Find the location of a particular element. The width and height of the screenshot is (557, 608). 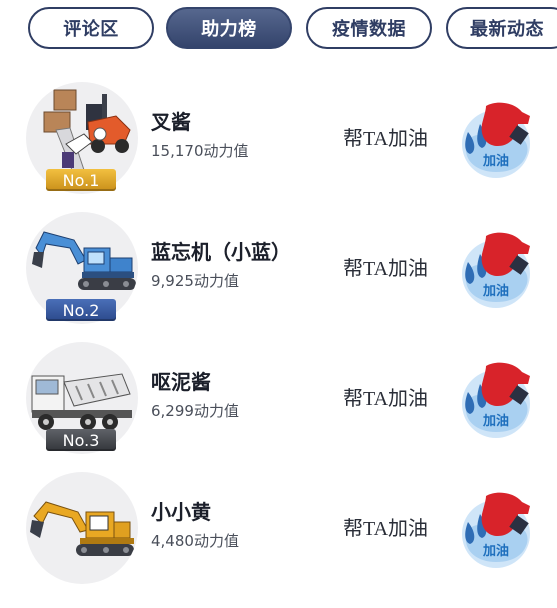

entry-name: 叉酱 is located at coordinates (171, 122).